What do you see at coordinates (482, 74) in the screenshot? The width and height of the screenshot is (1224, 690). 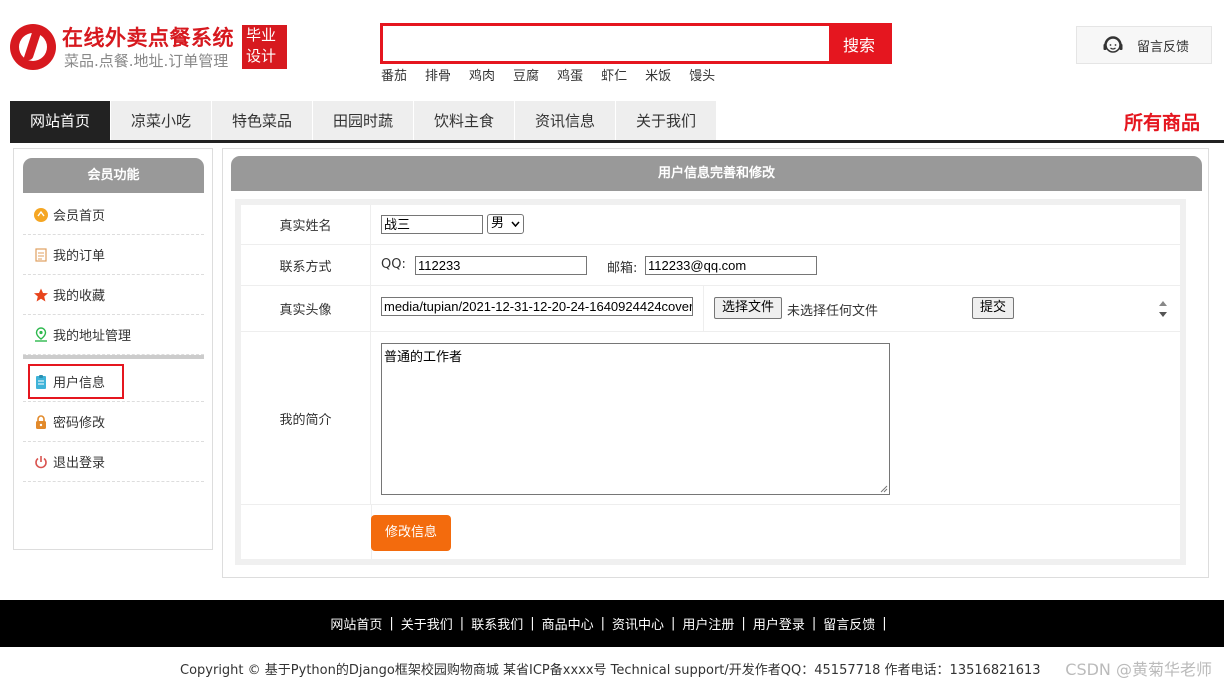 I see `hot-word-link: 鸡肉` at bounding box center [482, 74].